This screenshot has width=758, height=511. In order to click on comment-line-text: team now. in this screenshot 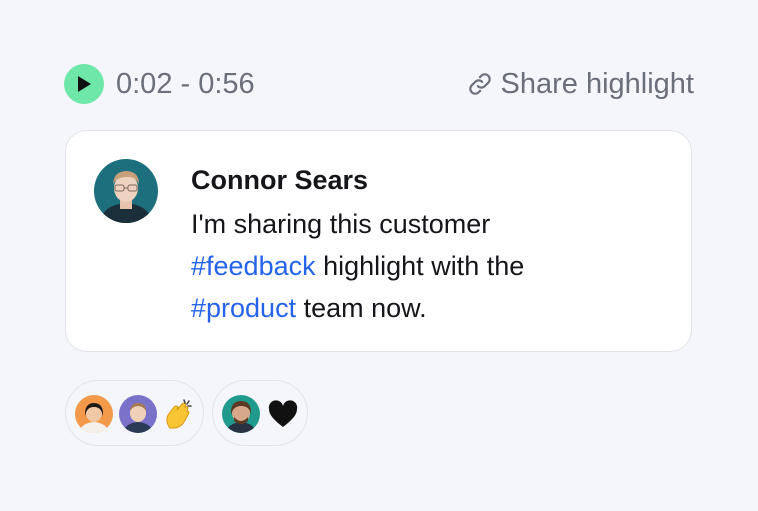, I will do `click(361, 308)`.